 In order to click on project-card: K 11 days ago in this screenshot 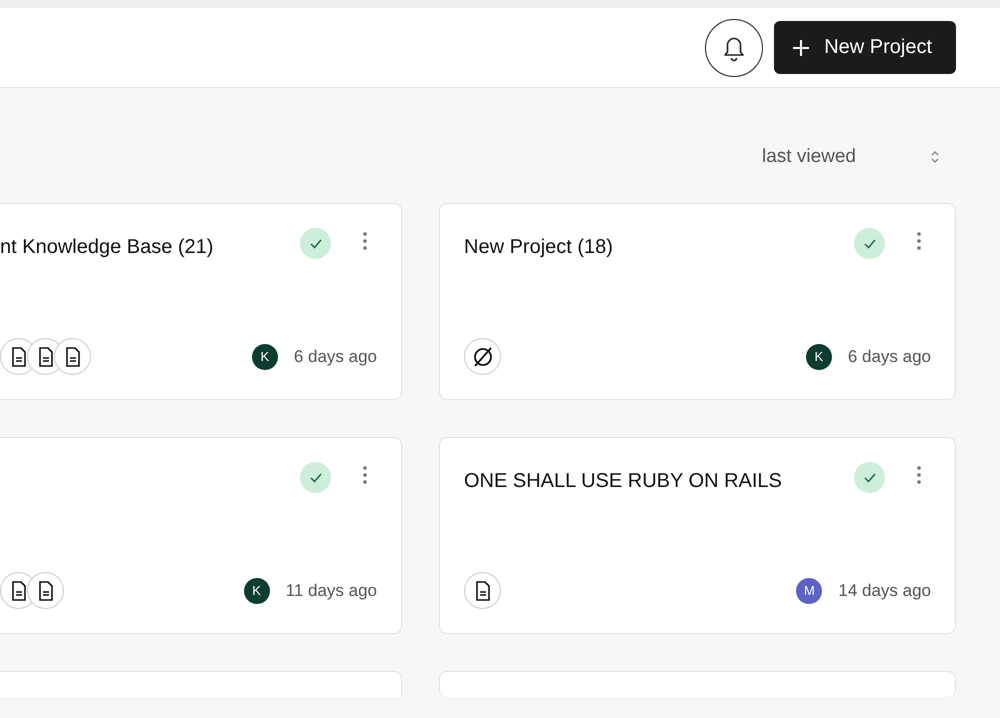, I will do `click(201, 535)`.